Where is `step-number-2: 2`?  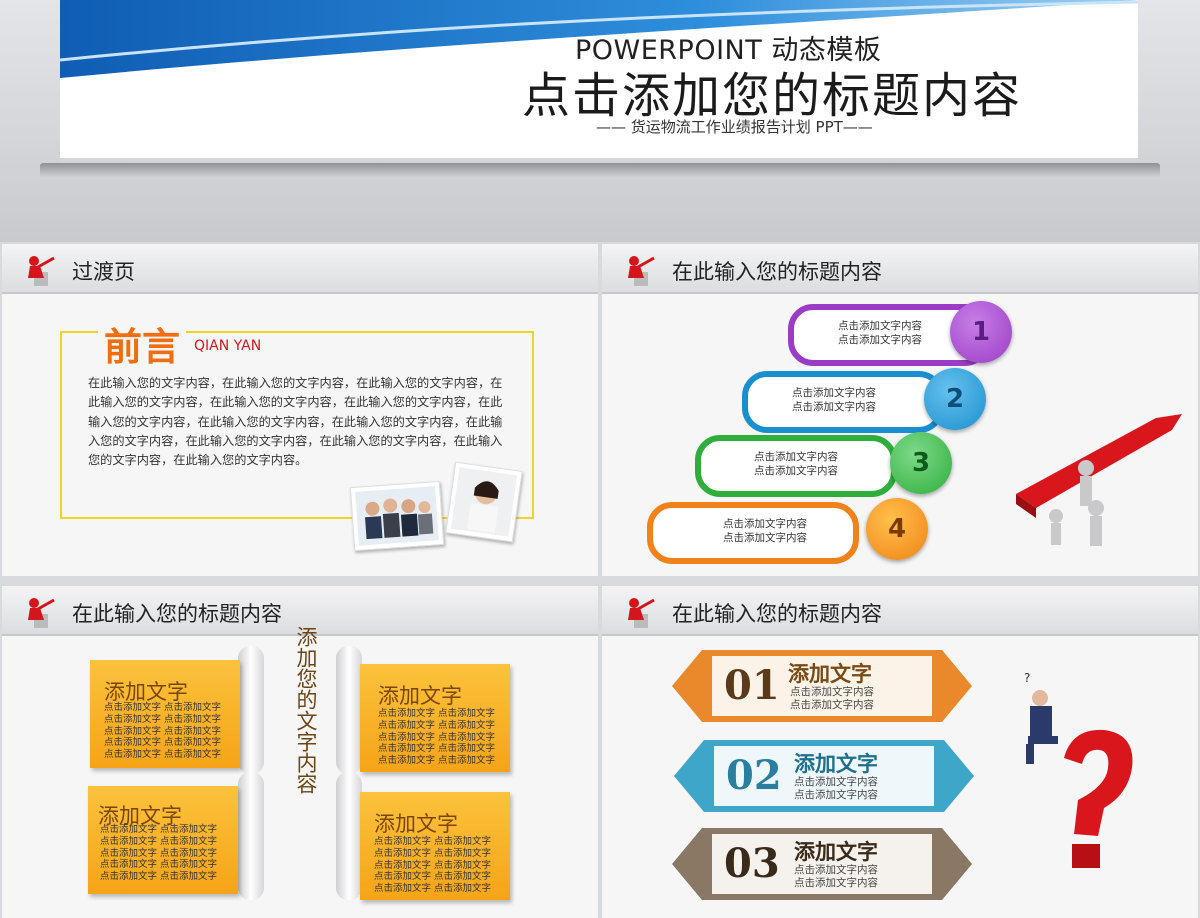 step-number-2: 2 is located at coordinates (955, 399).